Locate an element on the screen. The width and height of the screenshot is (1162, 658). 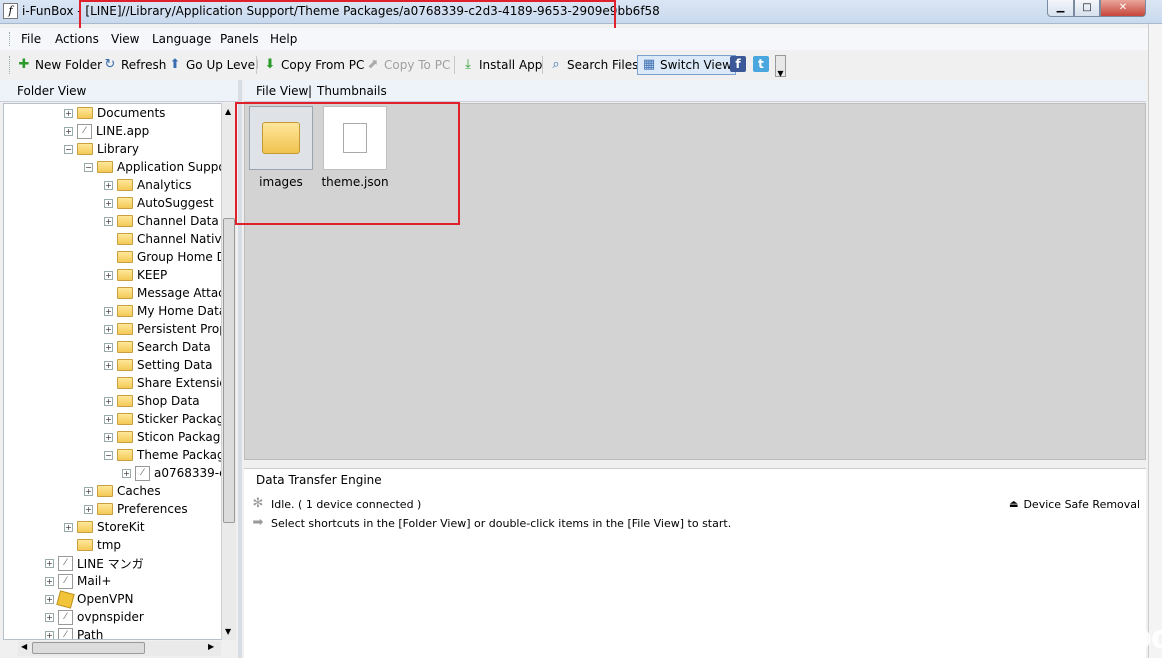
tree-item: + ⁄ ovpnspider is located at coordinates (94, 617).